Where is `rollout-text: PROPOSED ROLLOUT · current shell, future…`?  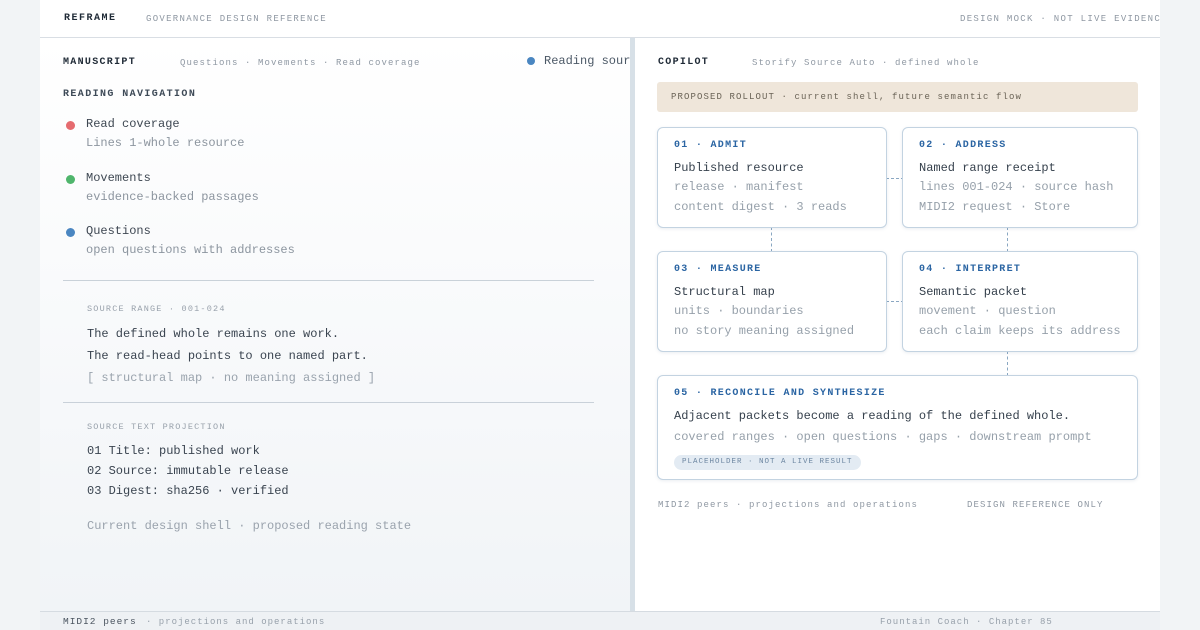 rollout-text: PROPOSED ROLLOUT · current shell, future… is located at coordinates (847, 97).